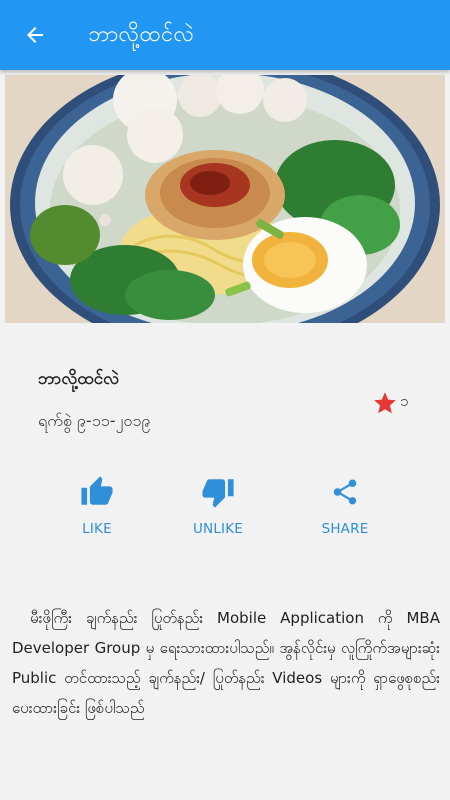 The height and width of the screenshot is (800, 450). What do you see at coordinates (404, 401) in the screenshot?
I see `rating-count: ၁` at bounding box center [404, 401].